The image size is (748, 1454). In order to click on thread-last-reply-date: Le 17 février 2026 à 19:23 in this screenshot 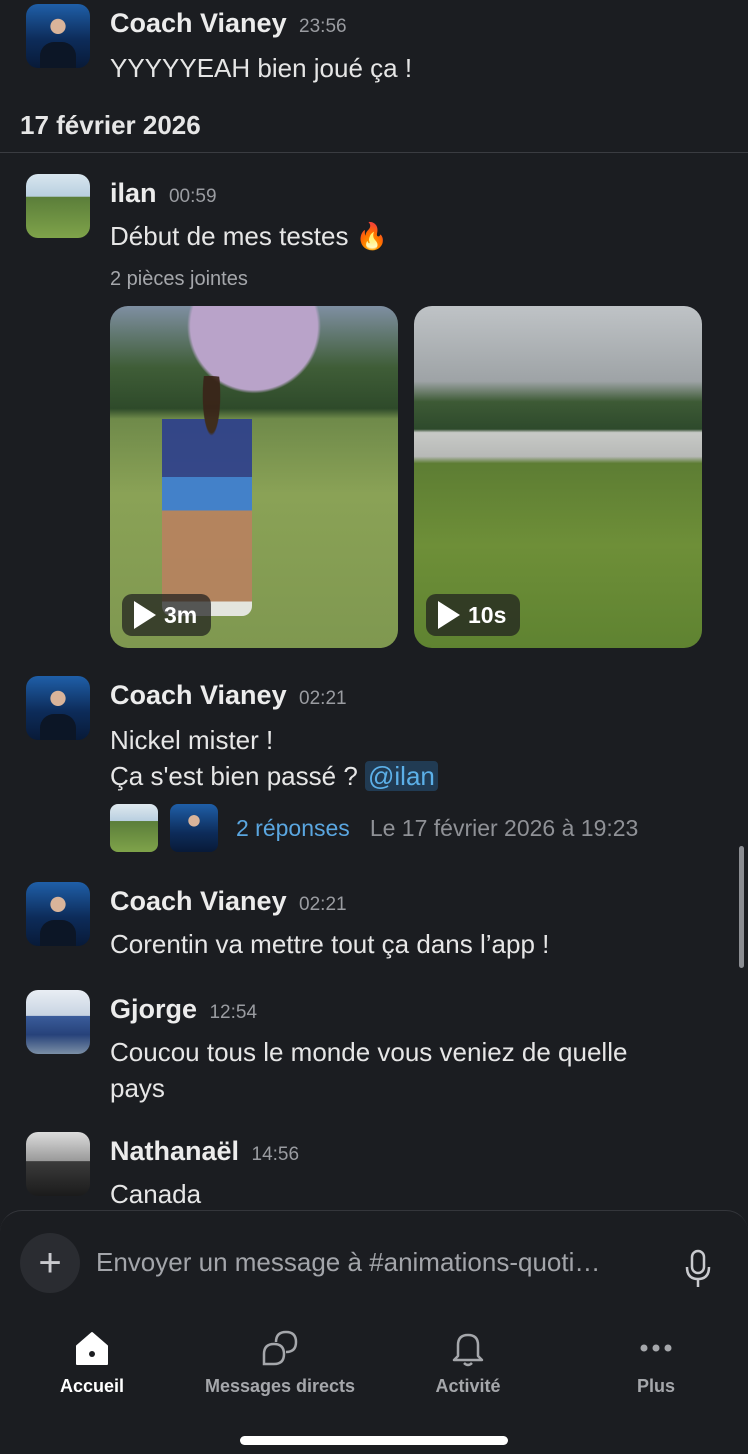, I will do `click(504, 827)`.